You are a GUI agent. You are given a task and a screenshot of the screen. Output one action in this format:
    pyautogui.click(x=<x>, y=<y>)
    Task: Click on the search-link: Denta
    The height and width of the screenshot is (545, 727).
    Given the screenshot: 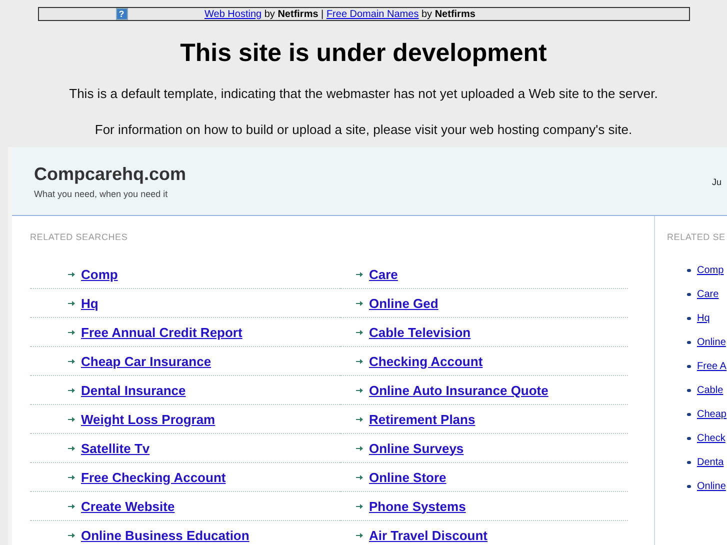 What is the action you would take?
    pyautogui.click(x=710, y=462)
    